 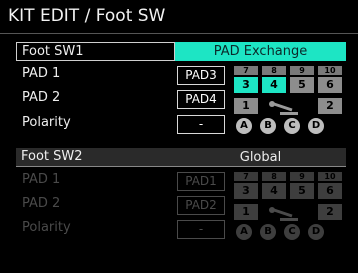 I want to click on sw2-pad-8: 8, so click(x=274, y=176).